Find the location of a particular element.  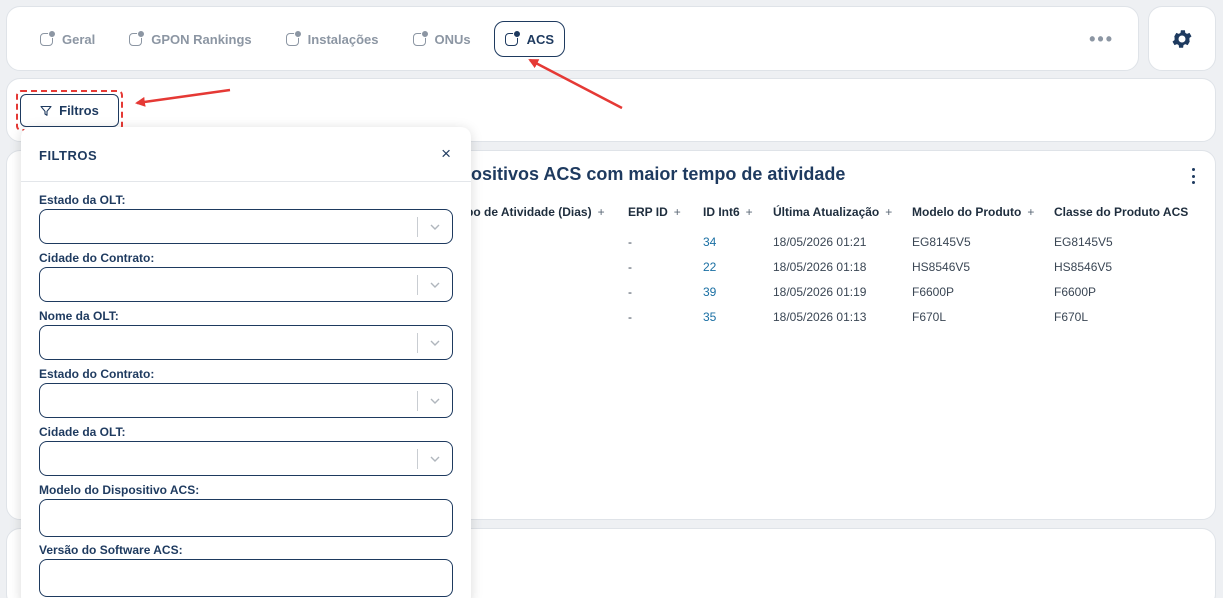

tab-label: ACS is located at coordinates (540, 39).